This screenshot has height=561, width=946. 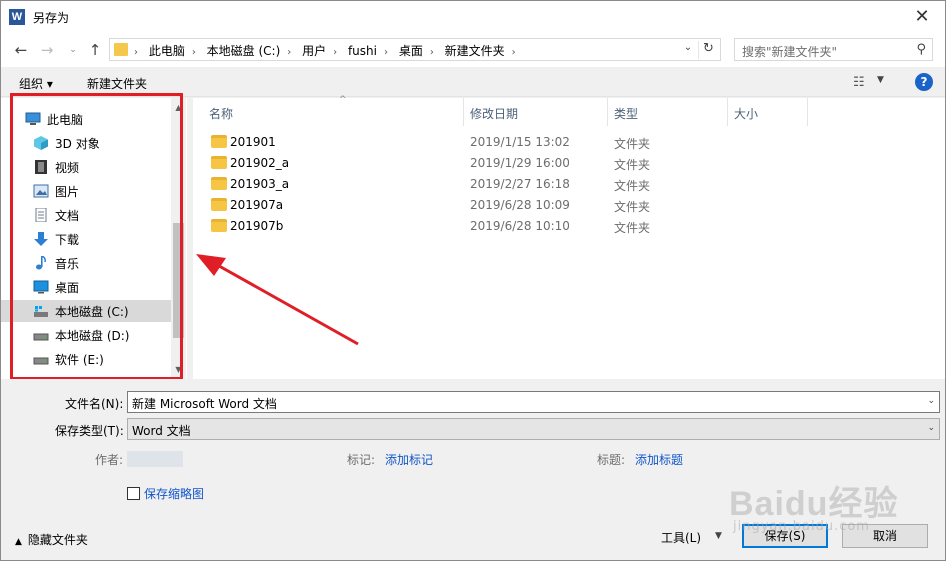 I want to click on address-dropdown-chevron-icon: ⌄, so click(x=688, y=47).